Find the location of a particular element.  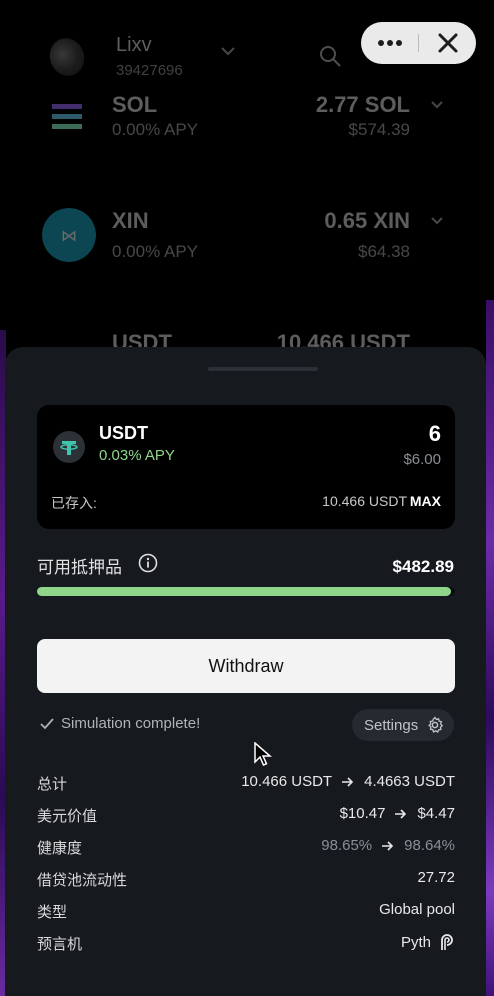

withdraw-amount-usd: $6.00 is located at coordinates (422, 459).